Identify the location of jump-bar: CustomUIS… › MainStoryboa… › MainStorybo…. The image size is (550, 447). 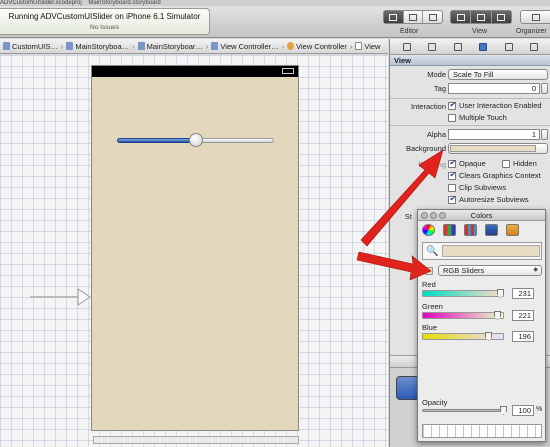
(194, 46).